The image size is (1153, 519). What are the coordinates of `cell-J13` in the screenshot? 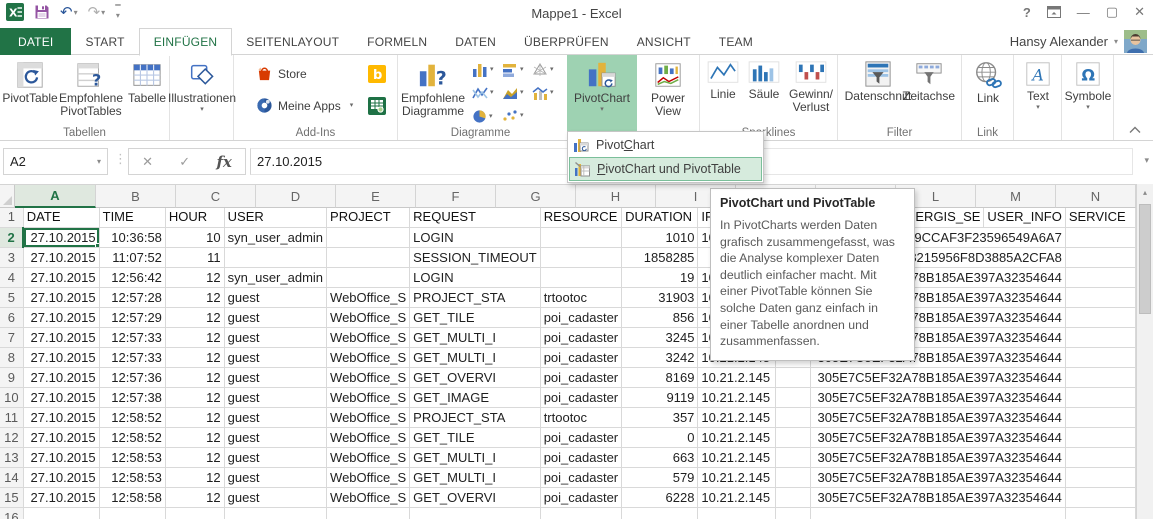 It's located at (793, 457).